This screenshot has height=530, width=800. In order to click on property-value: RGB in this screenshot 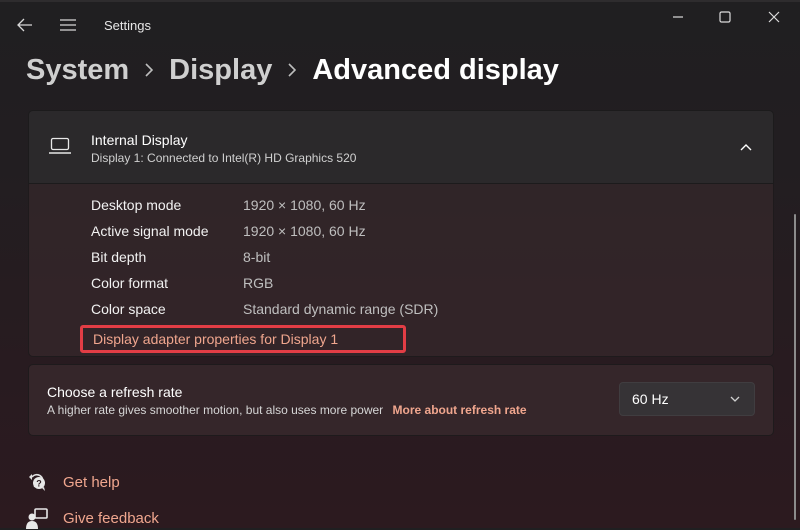, I will do `click(258, 283)`.